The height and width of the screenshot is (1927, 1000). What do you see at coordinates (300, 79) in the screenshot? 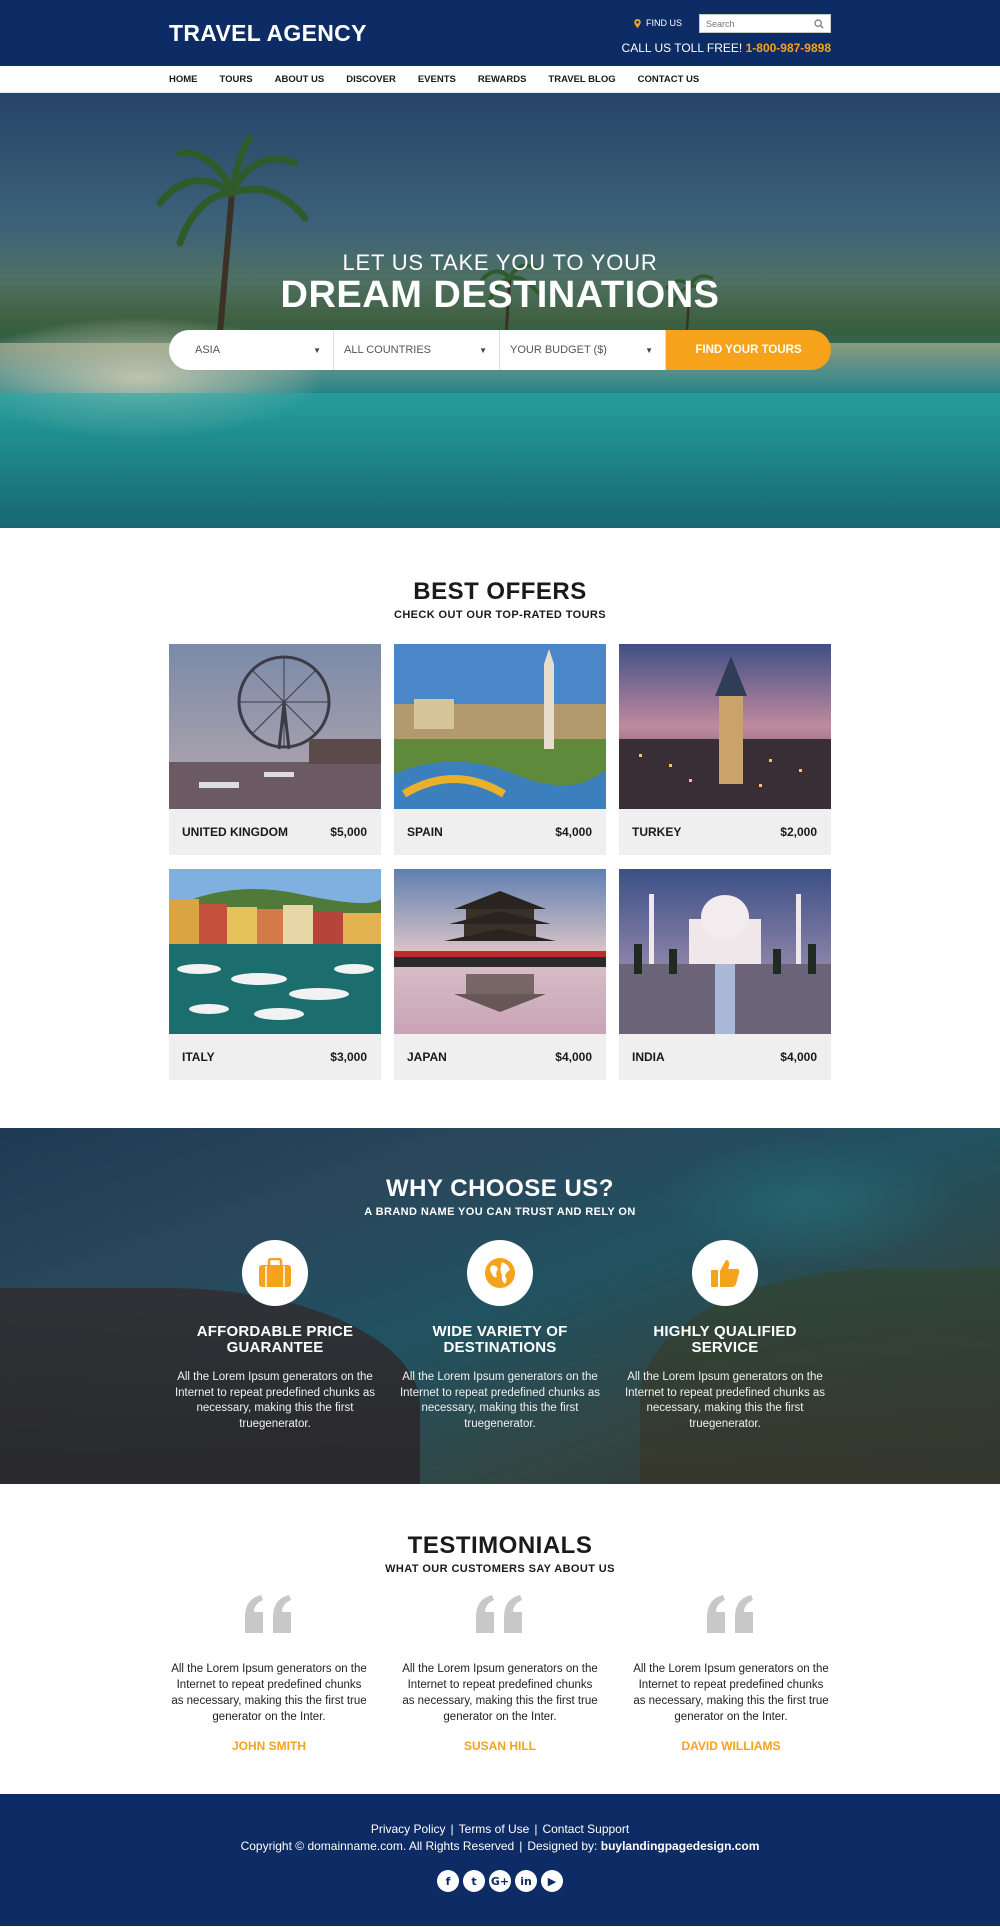
I see `nav-item-about-us: ABOUT US` at bounding box center [300, 79].